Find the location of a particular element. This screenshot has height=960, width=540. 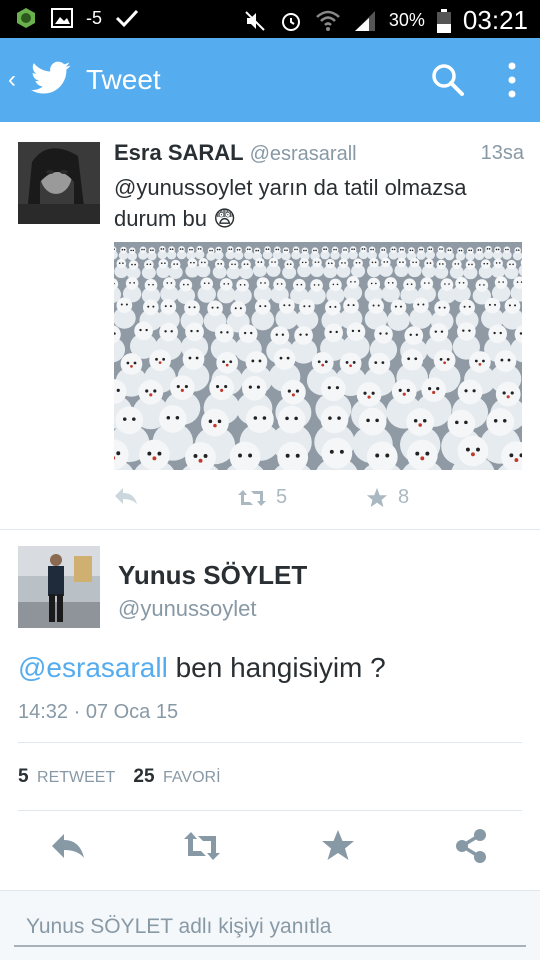

author-handle: @yunussoylet is located at coordinates (187, 609).